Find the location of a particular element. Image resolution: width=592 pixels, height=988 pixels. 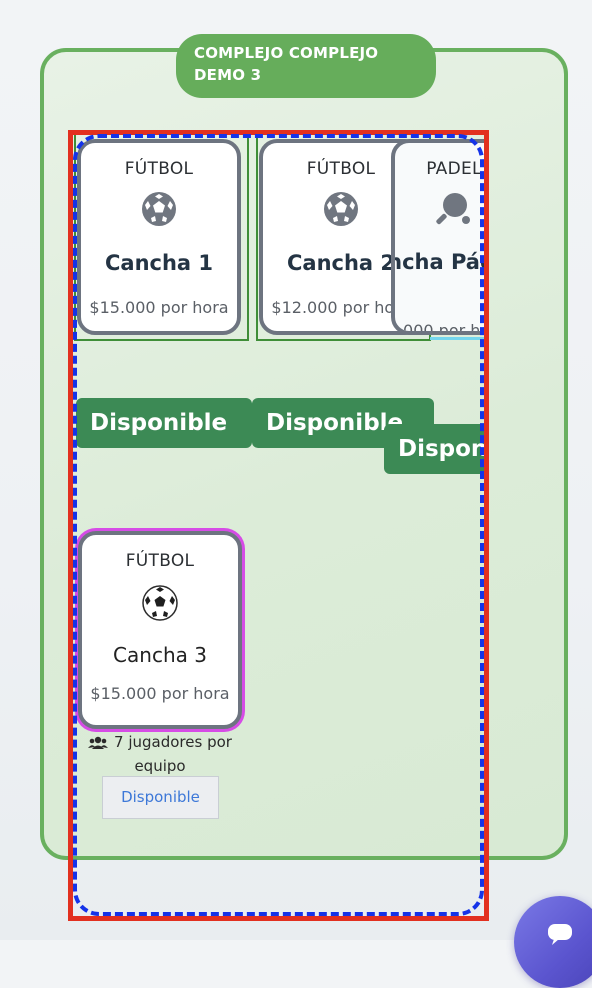

soccer-ball-emoji-icon is located at coordinates (160, 603).